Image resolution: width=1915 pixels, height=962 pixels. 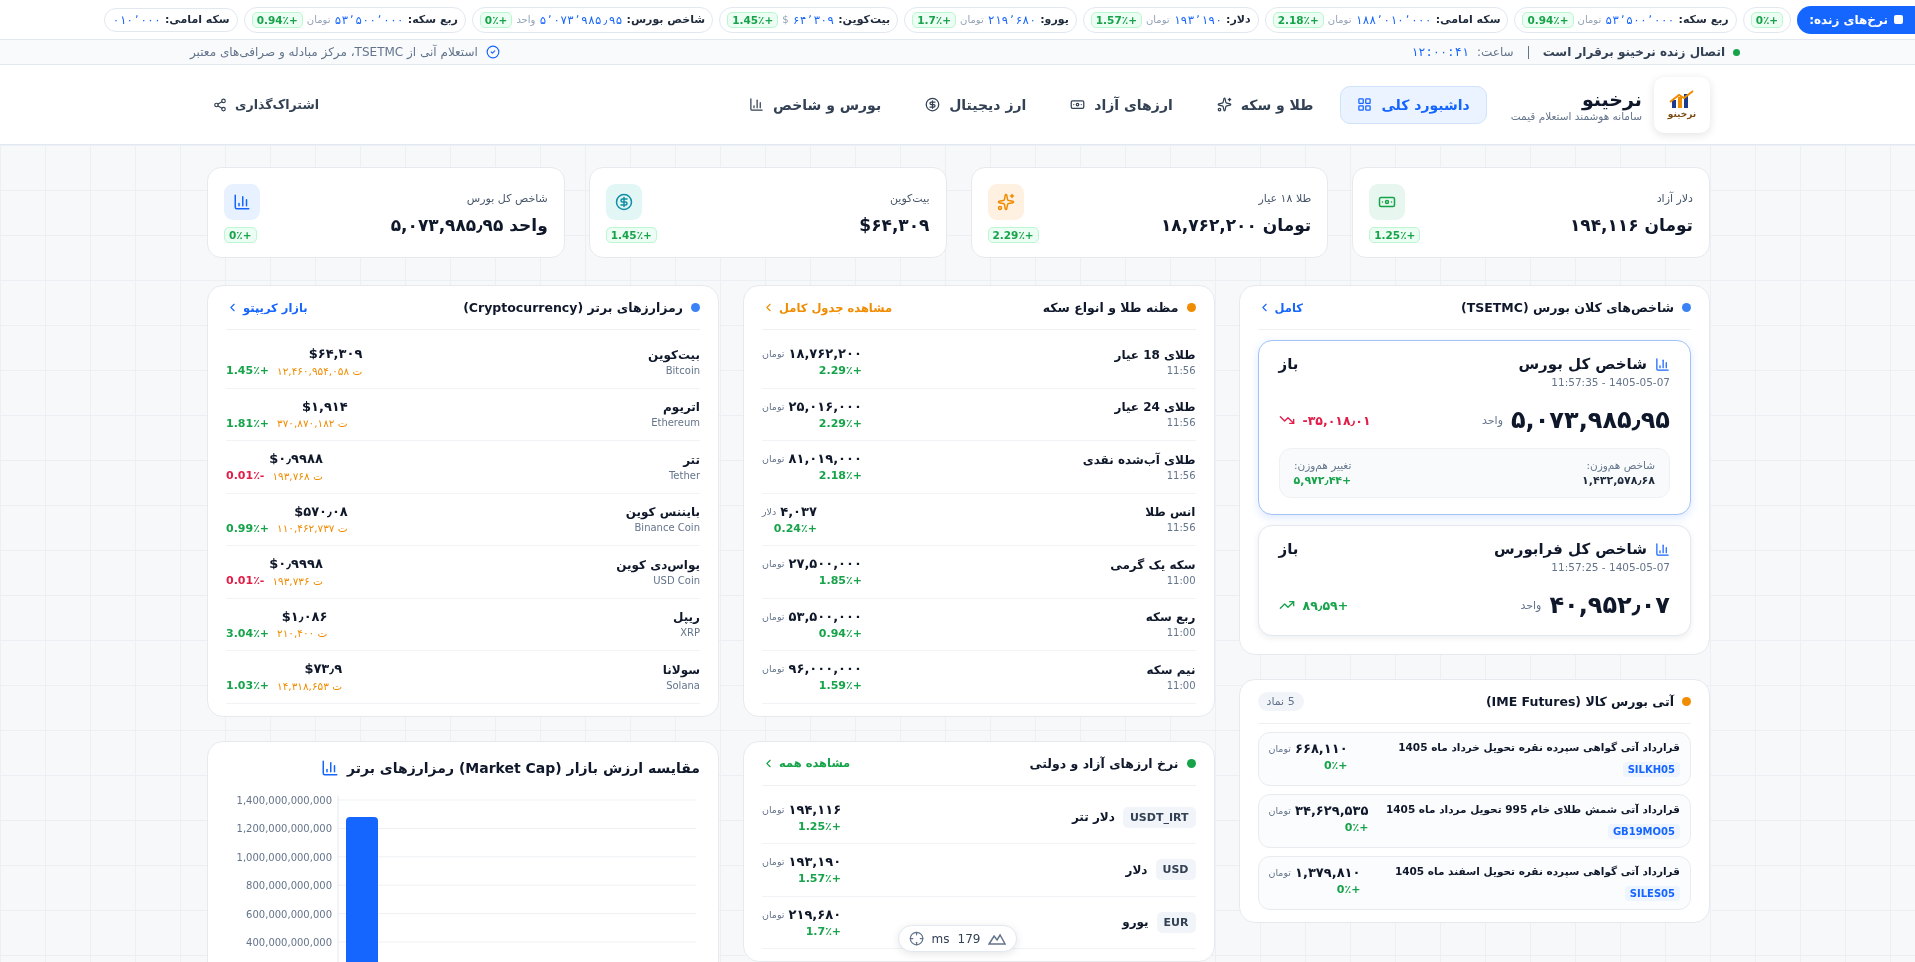 What do you see at coordinates (245, 581) in the screenshot?
I see `change-value: 0.01٪-` at bounding box center [245, 581].